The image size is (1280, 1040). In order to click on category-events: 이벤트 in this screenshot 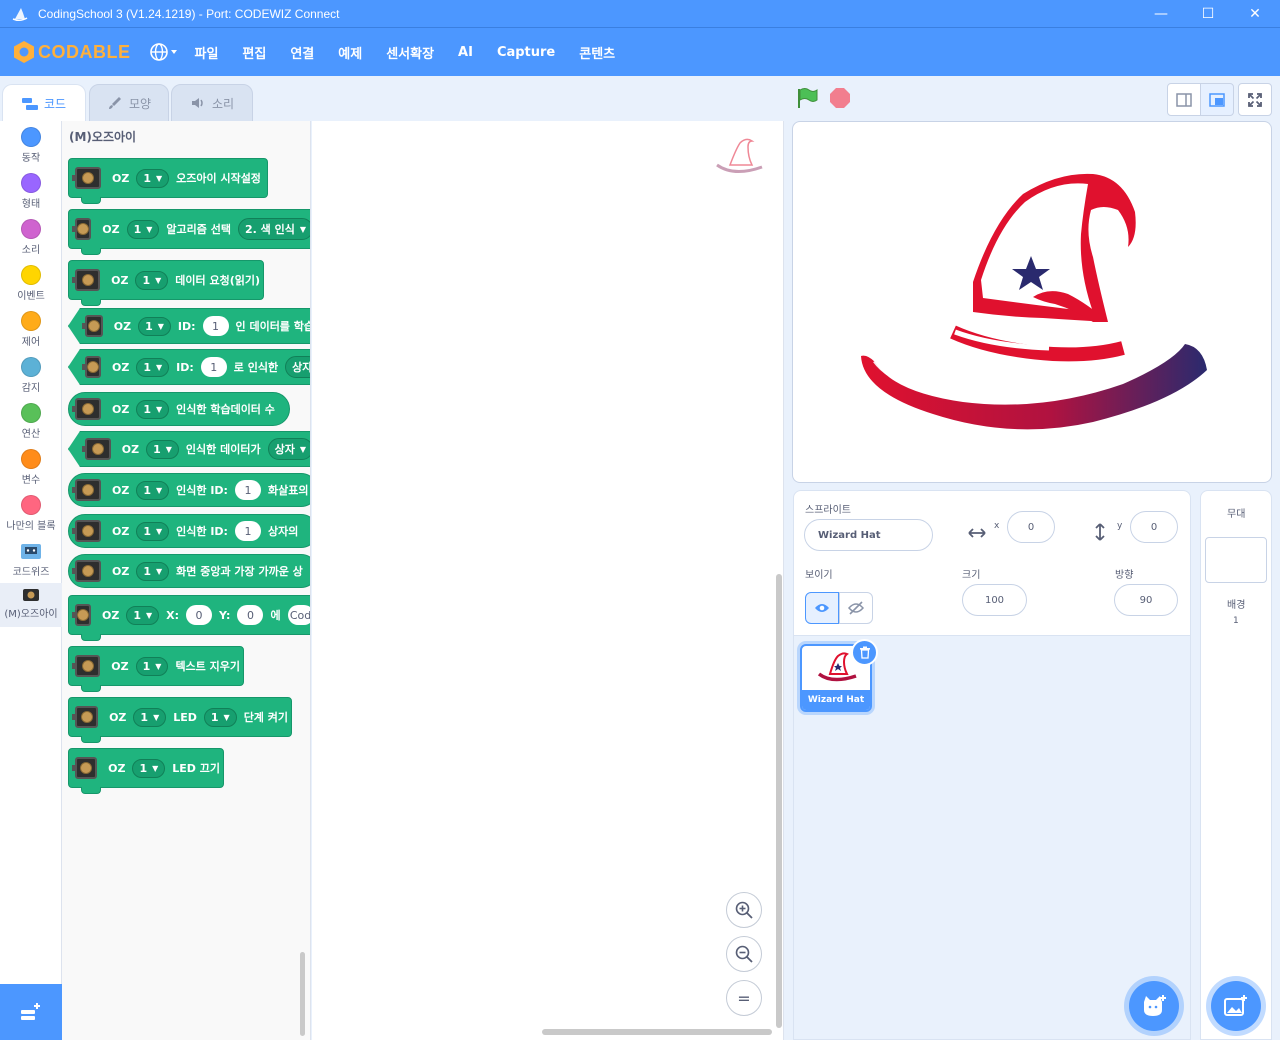, I will do `click(31, 283)`.